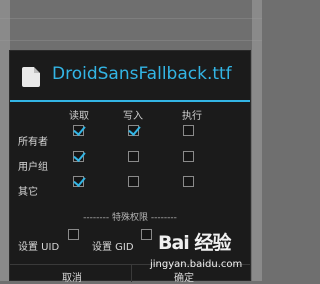 The height and width of the screenshot is (284, 320). Describe the element at coordinates (130, 101) in the screenshot. I see `title-divider` at that location.